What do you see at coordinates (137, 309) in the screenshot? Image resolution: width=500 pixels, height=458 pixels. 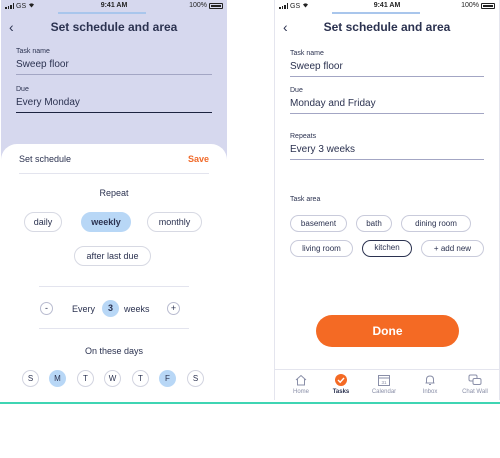 I see `interval-unit: weeks` at bounding box center [137, 309].